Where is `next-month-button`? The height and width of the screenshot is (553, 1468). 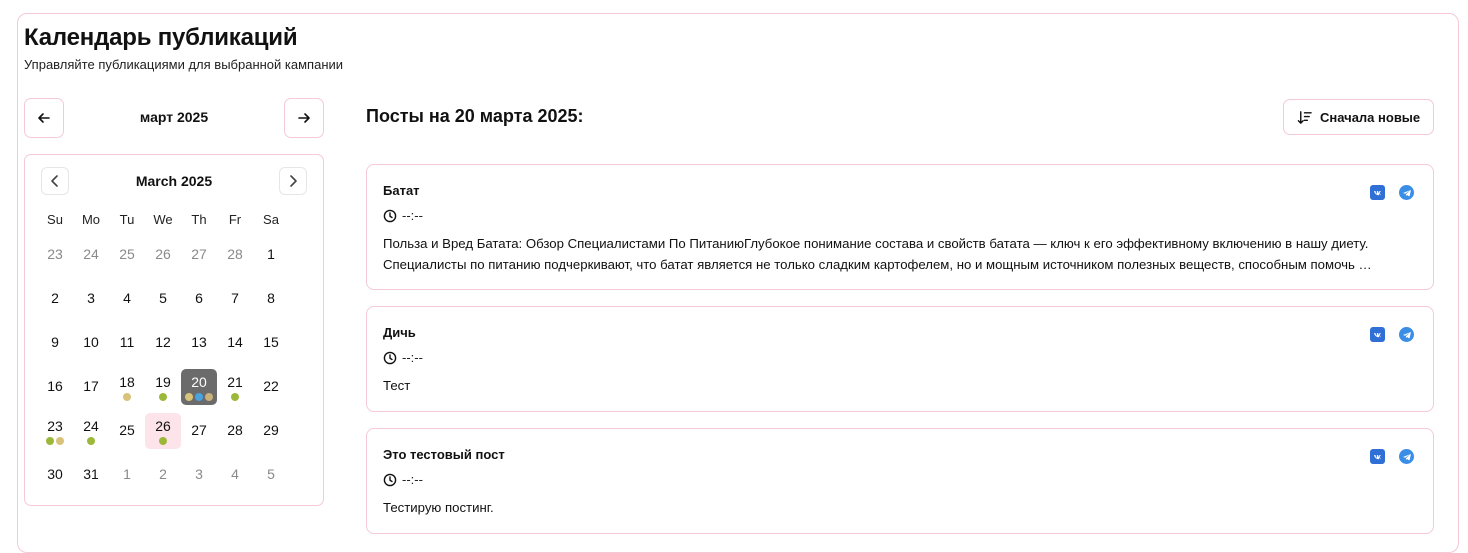 next-month-button is located at coordinates (304, 118).